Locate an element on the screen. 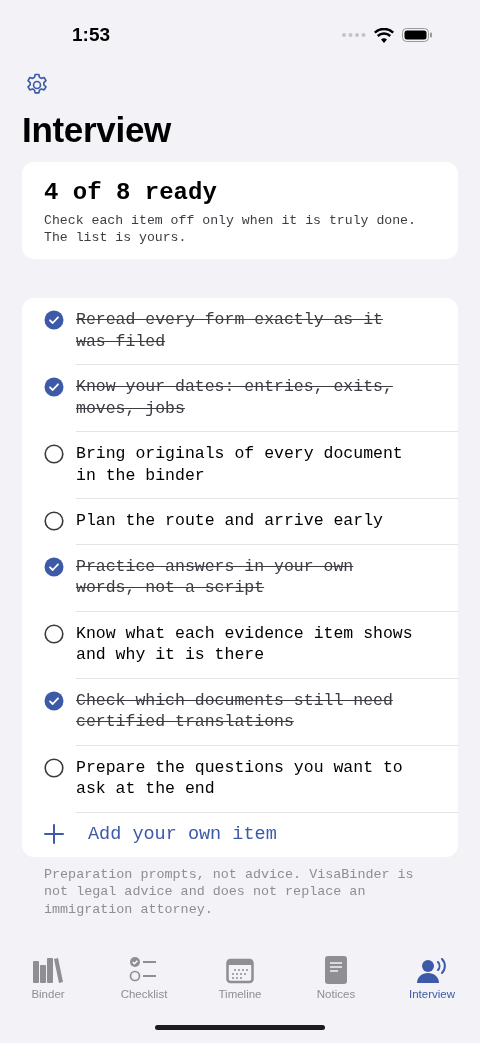  add-item-button: Add your own item is located at coordinates (160, 834).